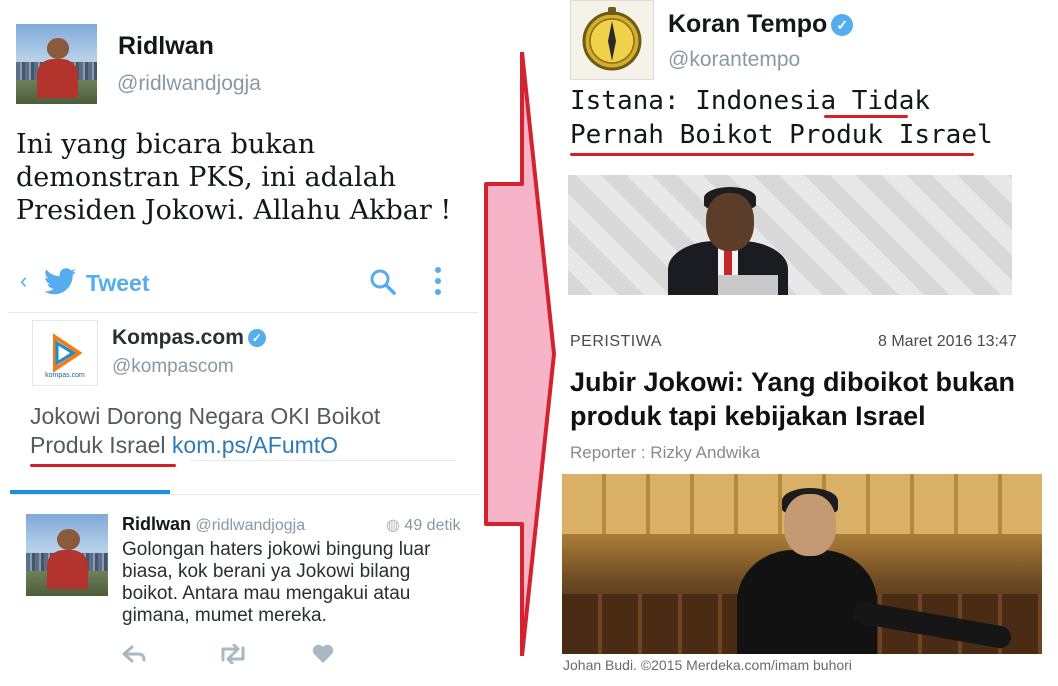  I want to click on tweet-header-label: Tweet, so click(118, 283).